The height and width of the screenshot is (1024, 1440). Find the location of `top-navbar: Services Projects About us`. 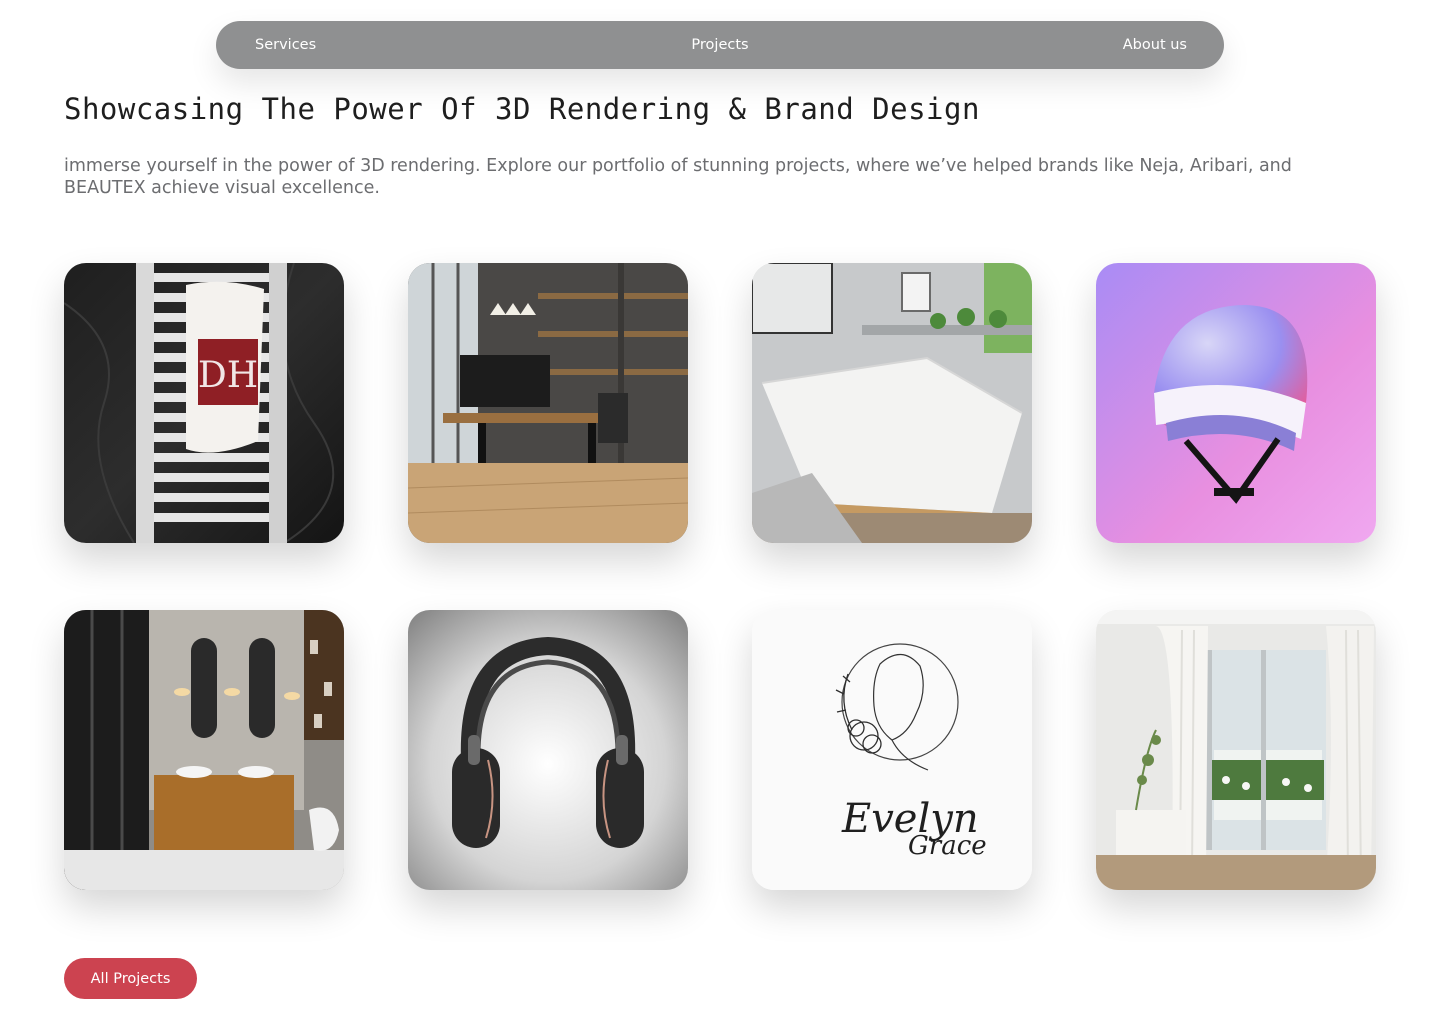

top-navbar: Services Projects About us is located at coordinates (720, 45).